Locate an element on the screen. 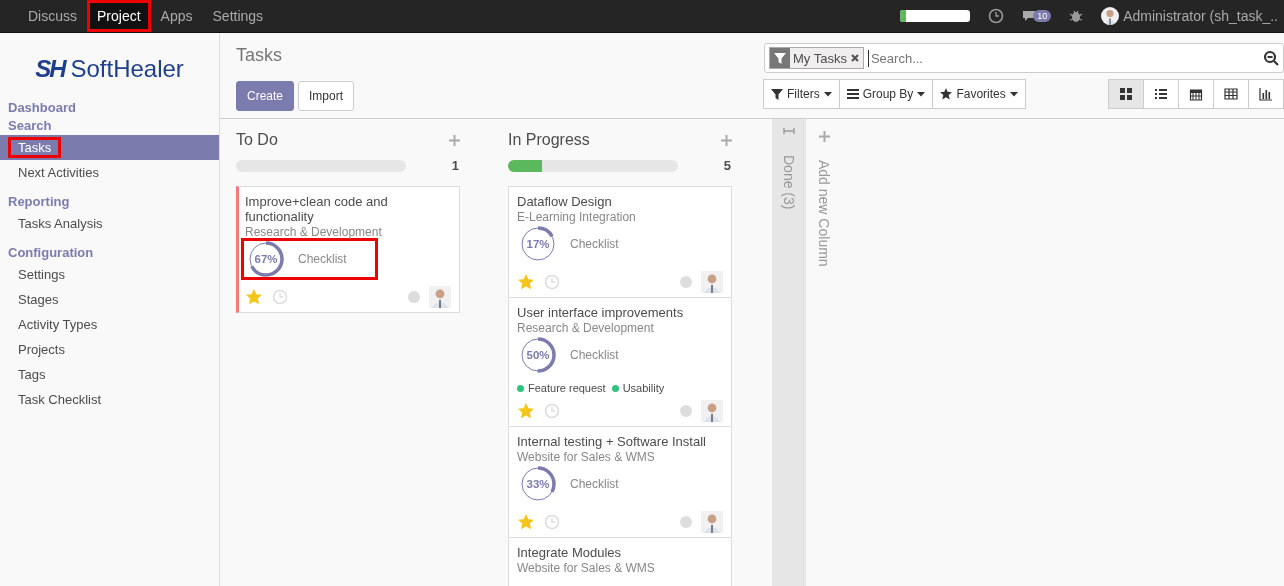 The image size is (1284, 586). sidebar-heading: Dashboard is located at coordinates (109, 108).